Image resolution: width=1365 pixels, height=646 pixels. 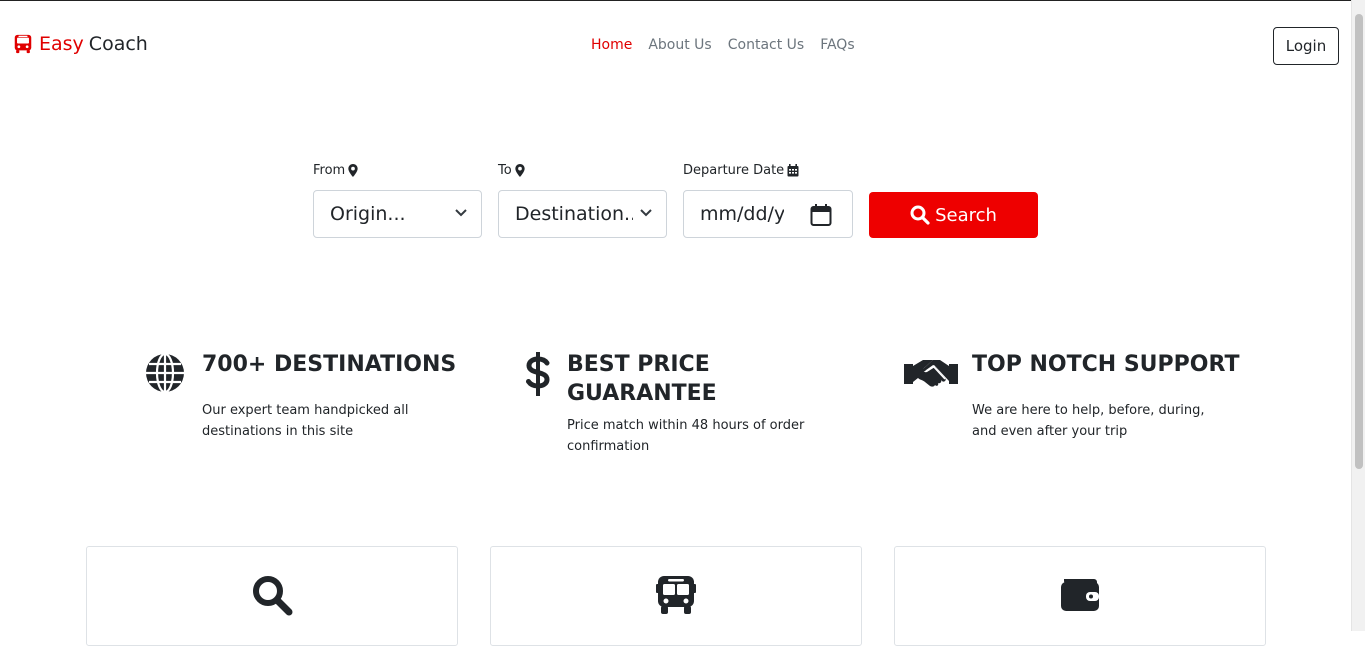 I want to click on departure-date-input: mm/dd/yyyy, so click(x=768, y=214).